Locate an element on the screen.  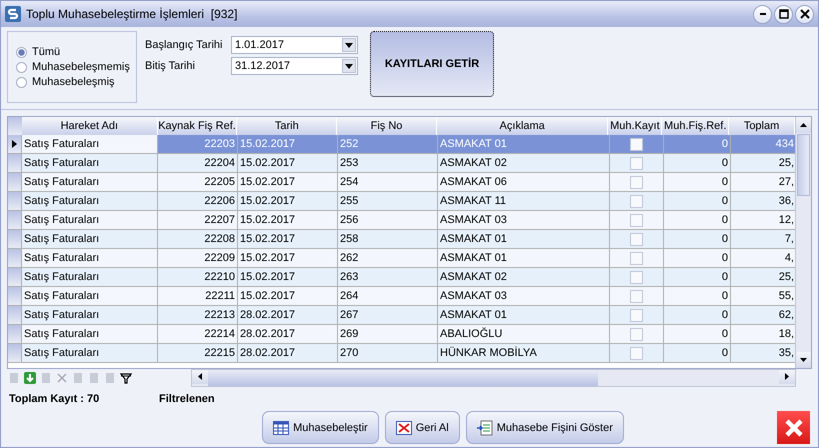
cancel-icon is located at coordinates (404, 427).